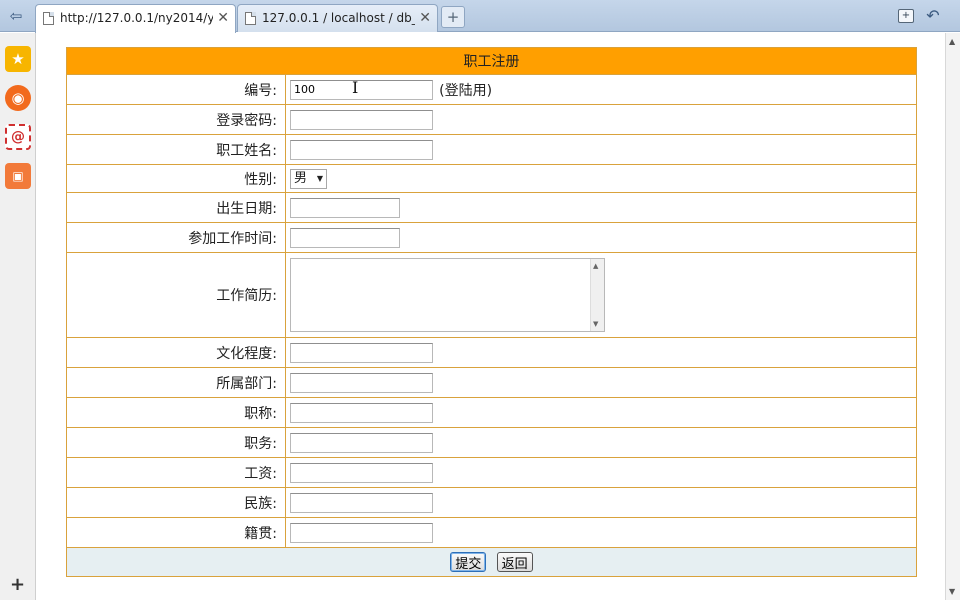  I want to click on title-input, so click(361, 412).